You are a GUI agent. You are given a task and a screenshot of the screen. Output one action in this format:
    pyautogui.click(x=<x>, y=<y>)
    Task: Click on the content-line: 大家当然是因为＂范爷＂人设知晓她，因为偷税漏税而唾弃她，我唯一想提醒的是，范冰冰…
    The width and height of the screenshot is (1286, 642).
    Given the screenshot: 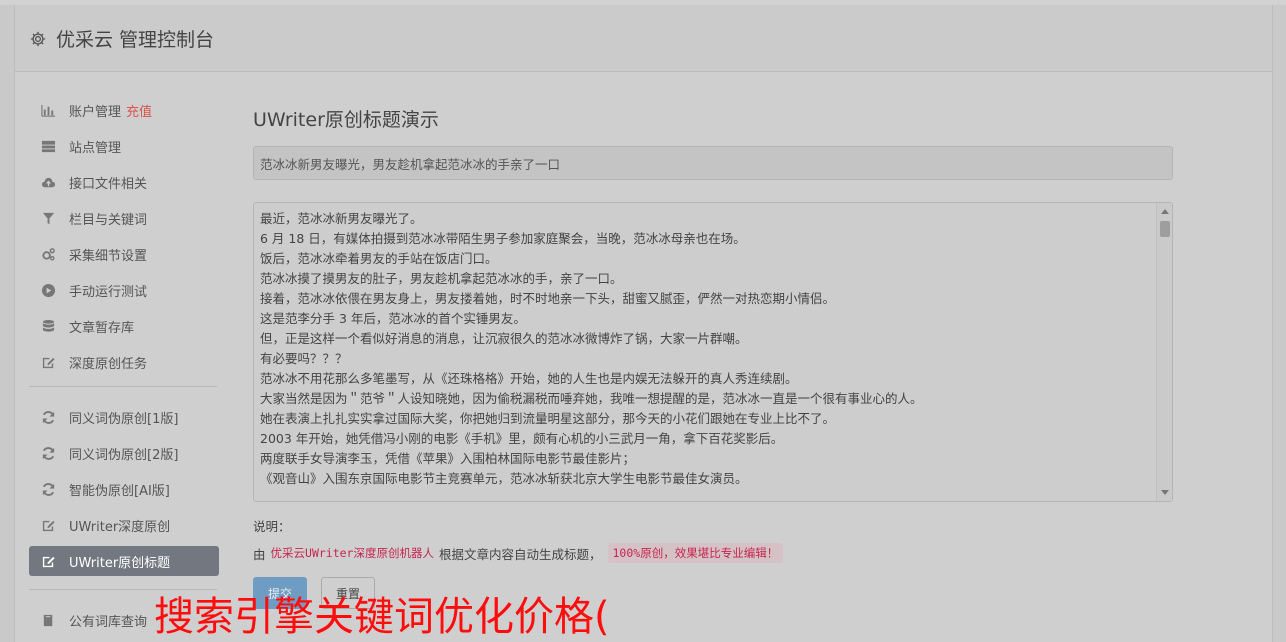 What is the action you would take?
    pyautogui.click(x=591, y=398)
    